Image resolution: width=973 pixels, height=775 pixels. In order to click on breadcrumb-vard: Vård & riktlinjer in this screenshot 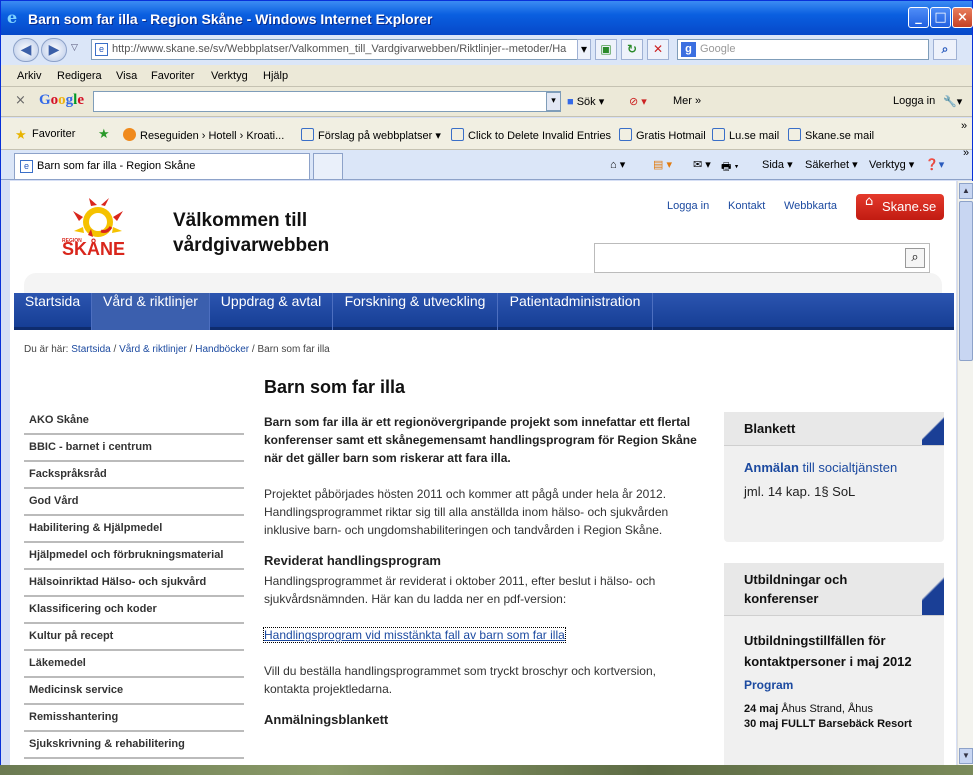, I will do `click(153, 349)`.